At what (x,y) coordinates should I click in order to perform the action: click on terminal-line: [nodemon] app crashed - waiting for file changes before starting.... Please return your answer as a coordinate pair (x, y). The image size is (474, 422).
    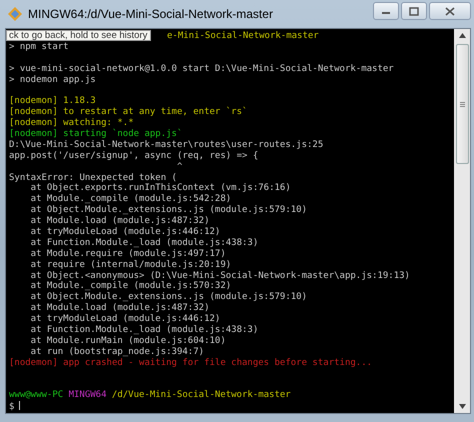
    Looking at the image, I should click on (190, 363).